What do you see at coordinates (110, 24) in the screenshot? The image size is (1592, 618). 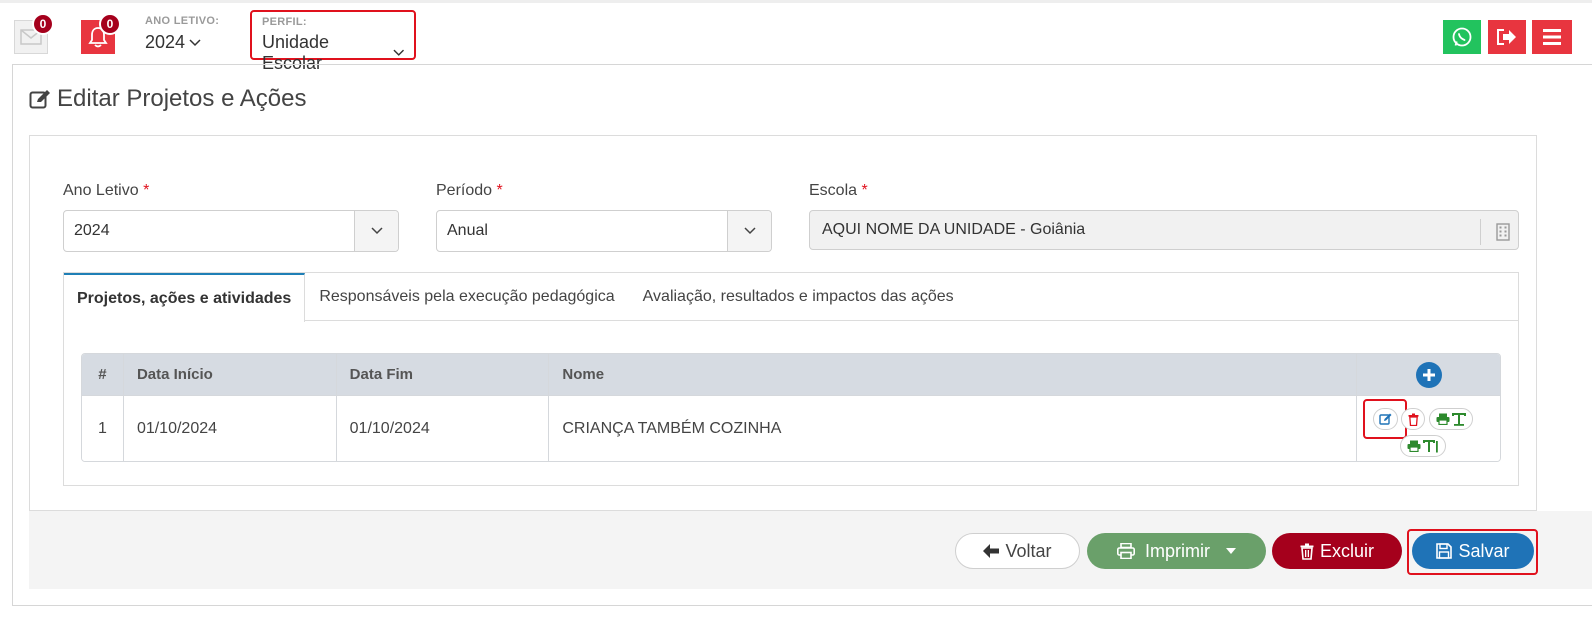 I see `notifications-count-badge: 0` at bounding box center [110, 24].